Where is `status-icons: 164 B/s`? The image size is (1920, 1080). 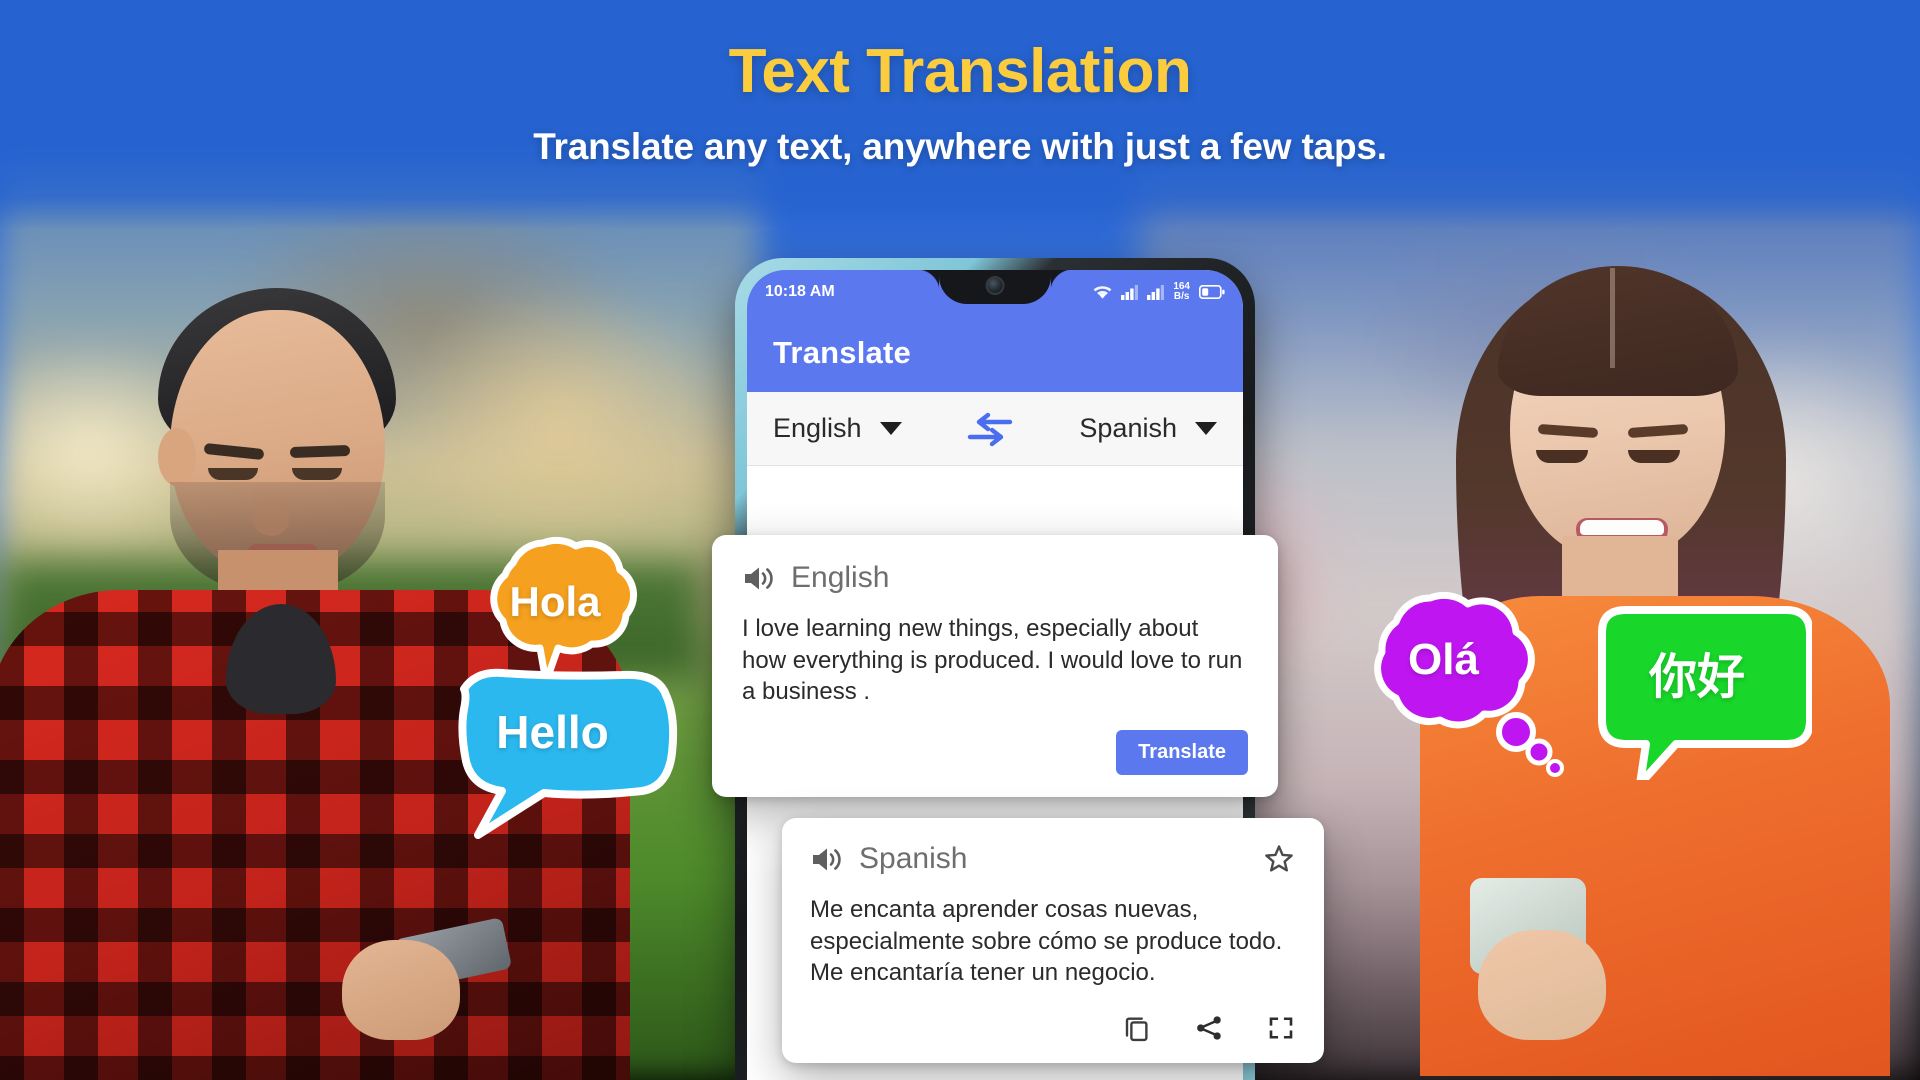
status-icons: 164 B/s is located at coordinates (1159, 292).